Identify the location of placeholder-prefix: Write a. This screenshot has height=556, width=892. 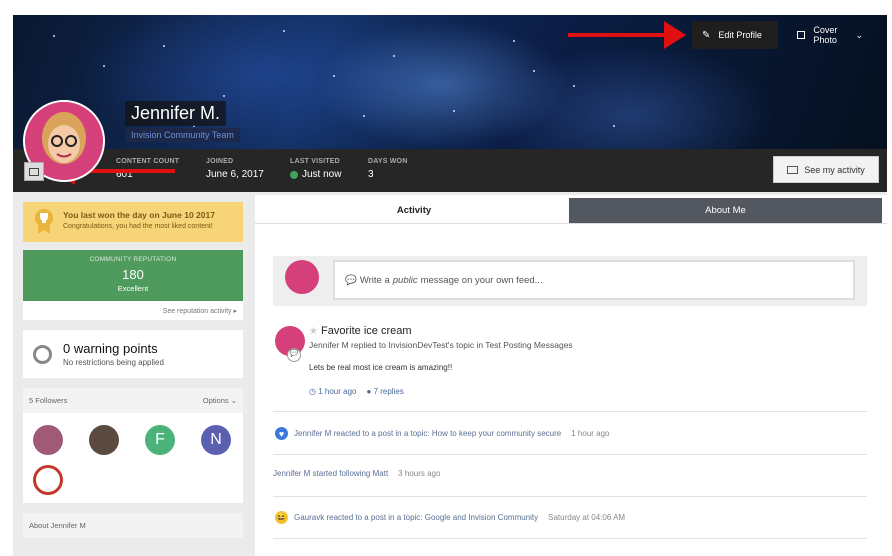
(374, 280).